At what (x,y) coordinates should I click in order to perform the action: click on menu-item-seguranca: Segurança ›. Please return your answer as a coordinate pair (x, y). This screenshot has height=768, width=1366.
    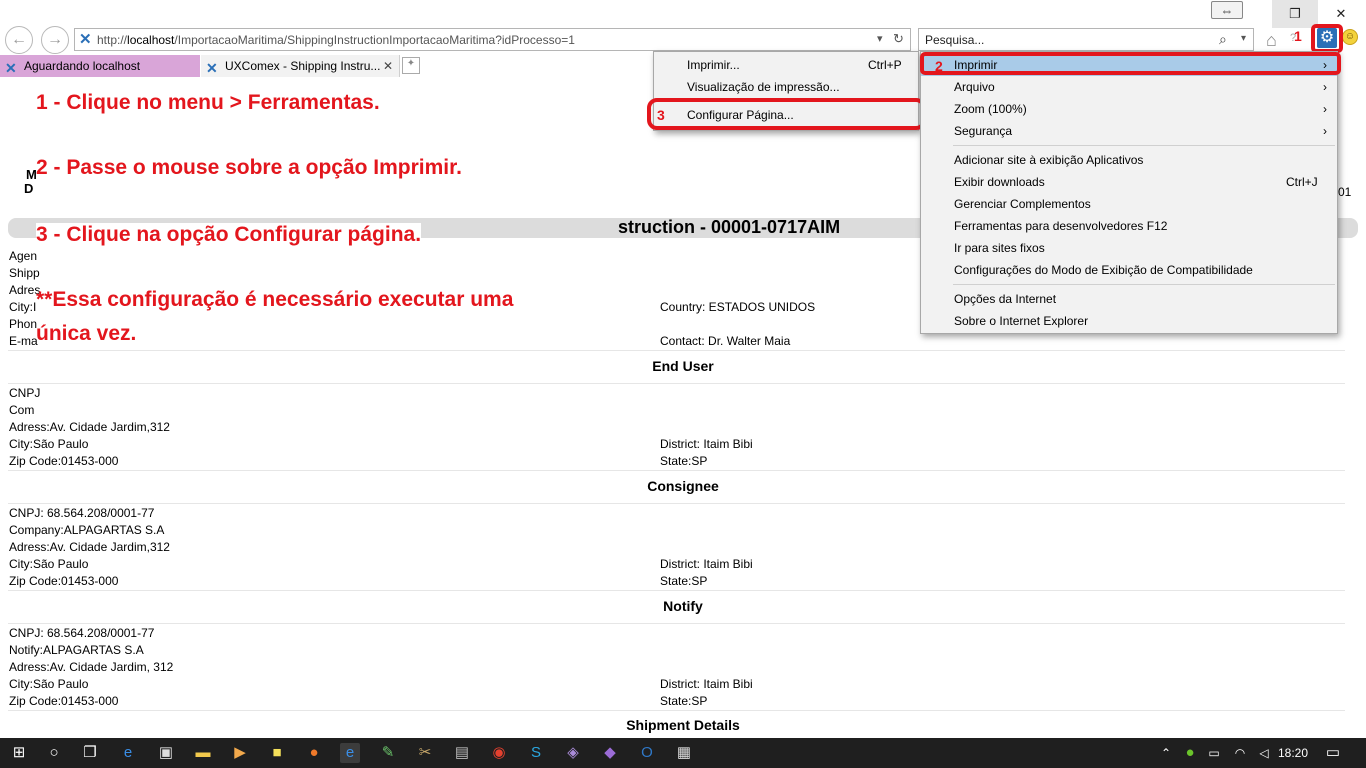
    Looking at the image, I should click on (1129, 131).